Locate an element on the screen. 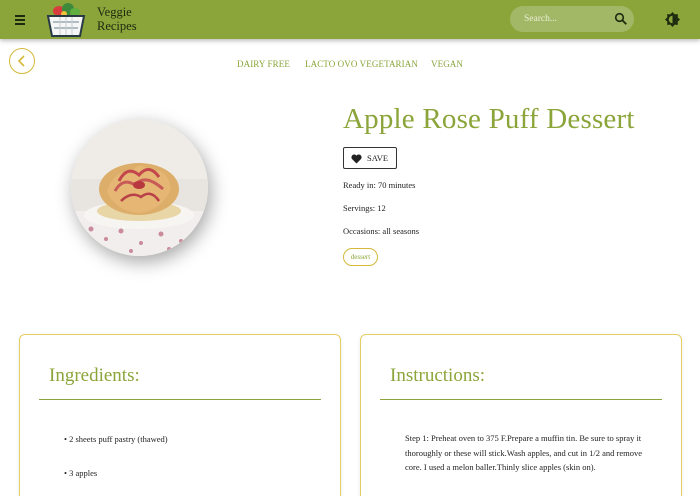 The image size is (700, 496). brand-name: Veggie Recipes is located at coordinates (117, 19).